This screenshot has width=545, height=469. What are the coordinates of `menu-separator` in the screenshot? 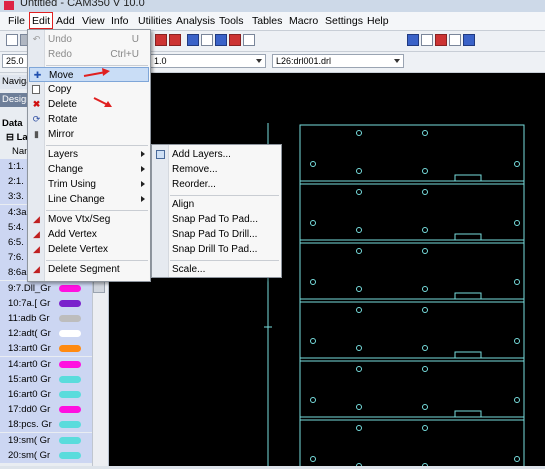 It's located at (224, 195).